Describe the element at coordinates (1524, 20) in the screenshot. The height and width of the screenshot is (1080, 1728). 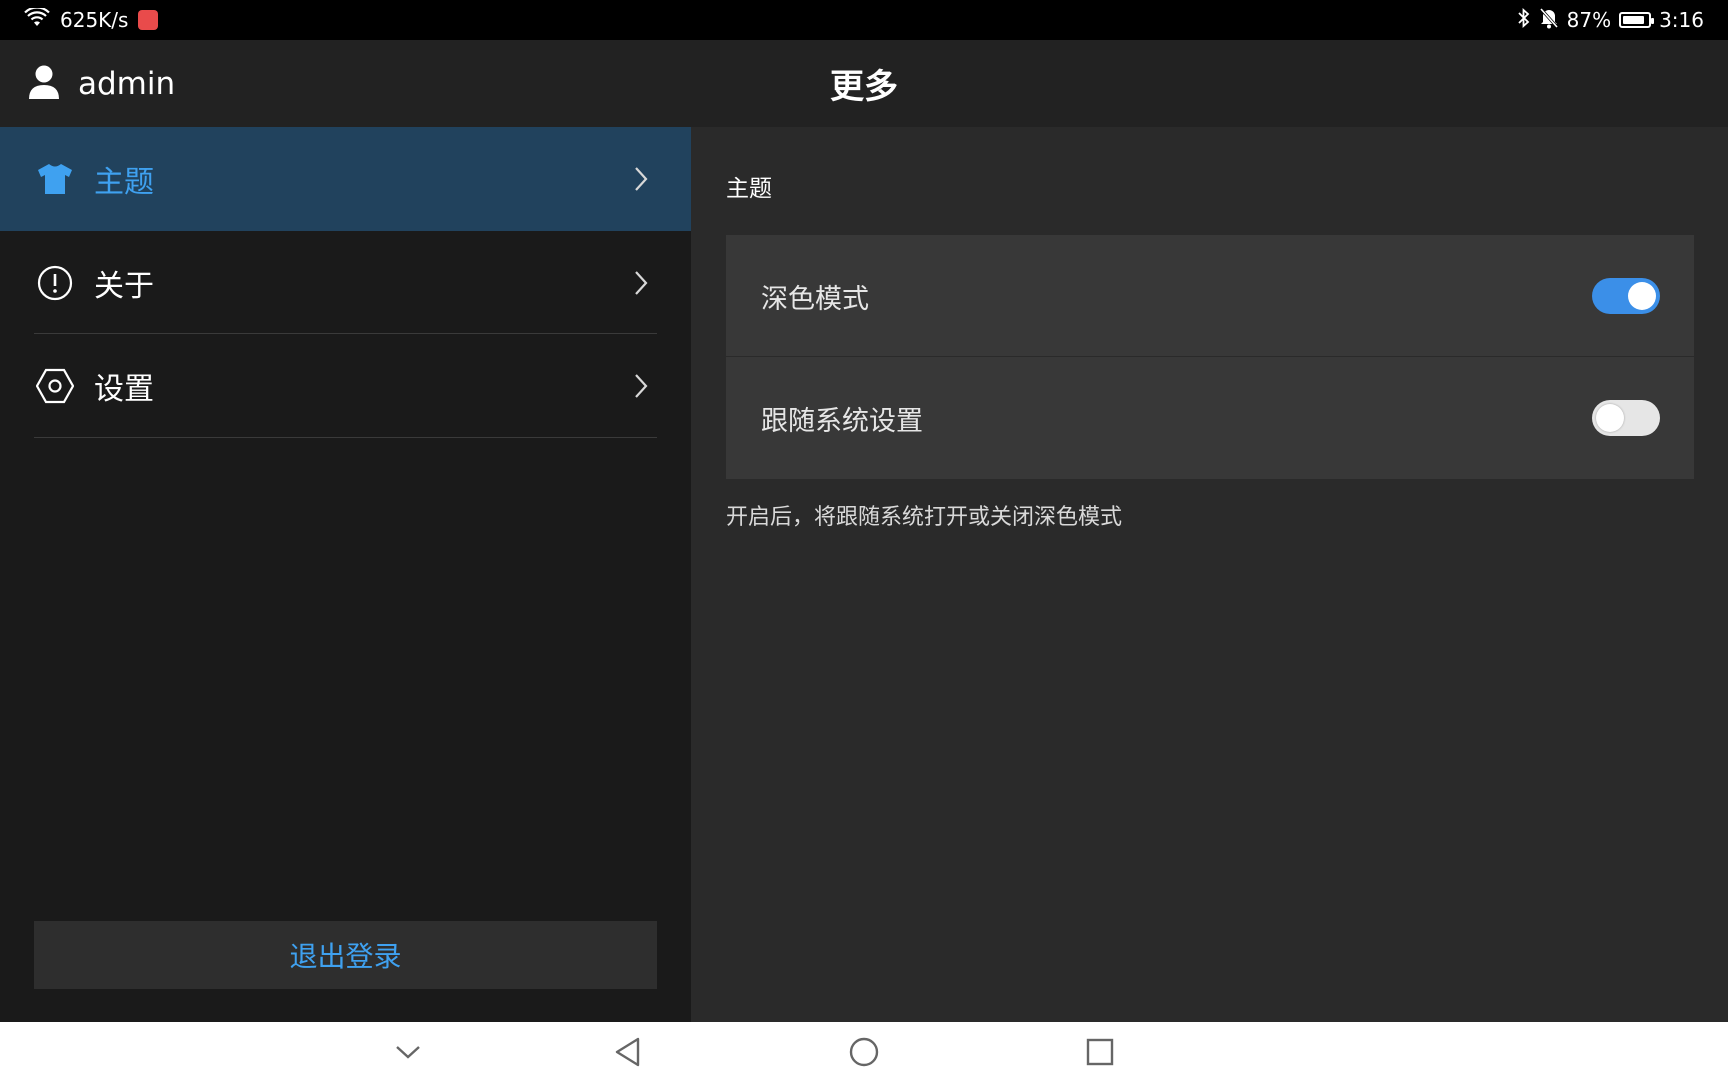
I see `bluetooth-icon` at that location.